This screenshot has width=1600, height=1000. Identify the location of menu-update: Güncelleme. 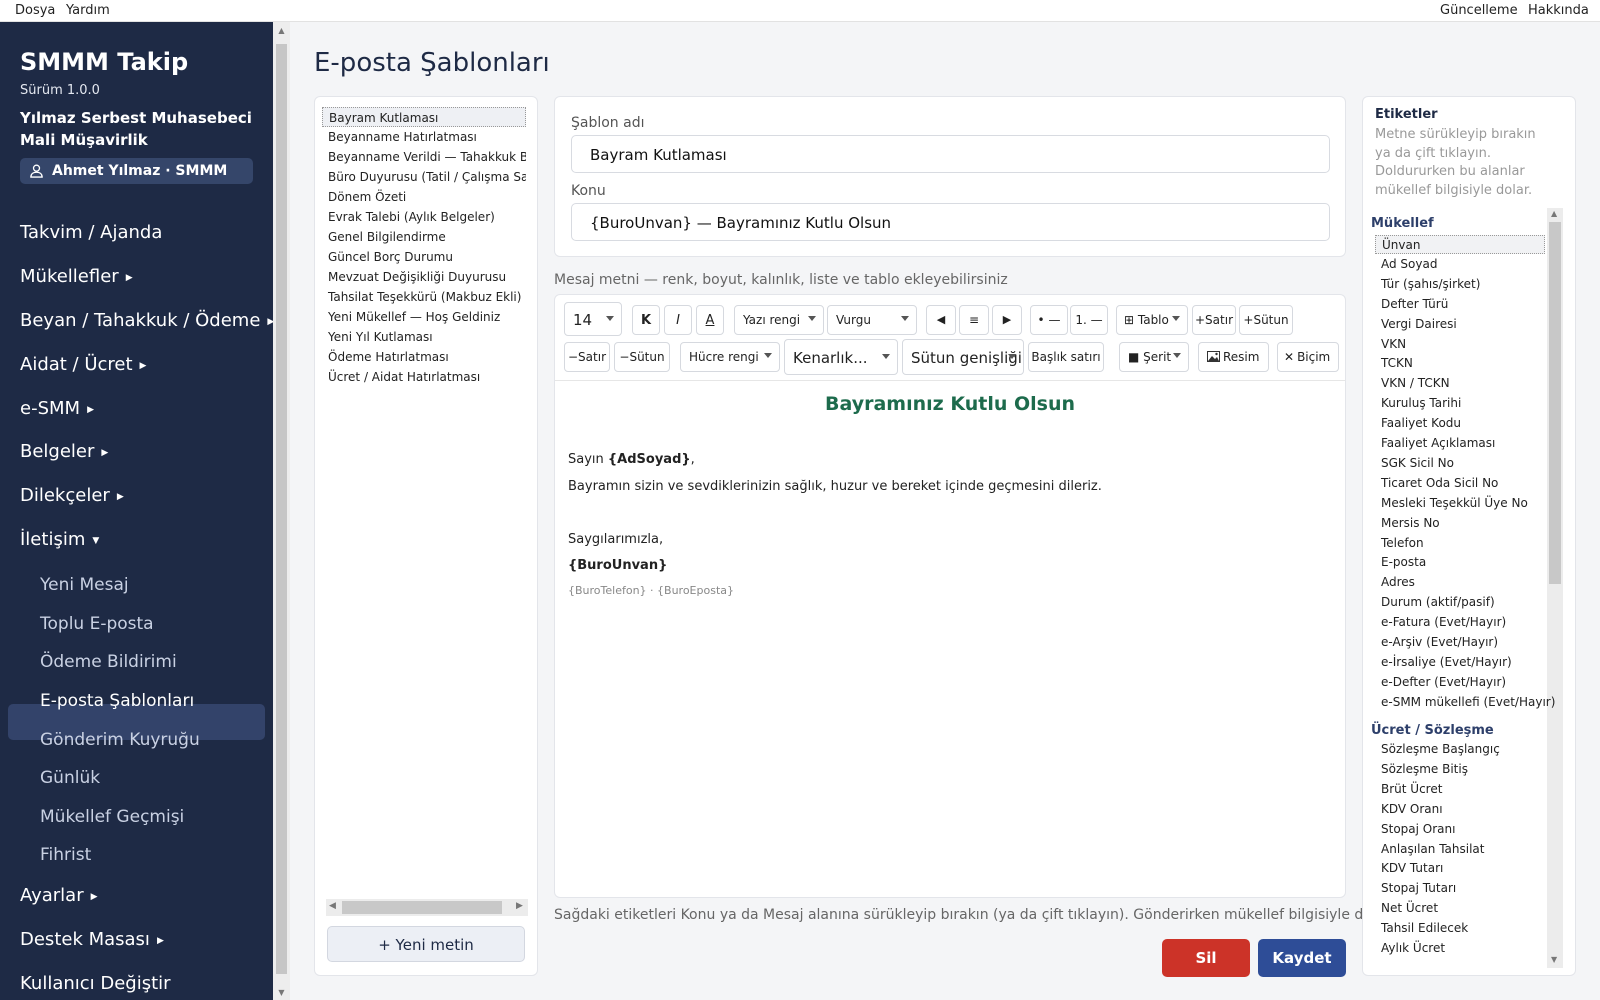
(1479, 10).